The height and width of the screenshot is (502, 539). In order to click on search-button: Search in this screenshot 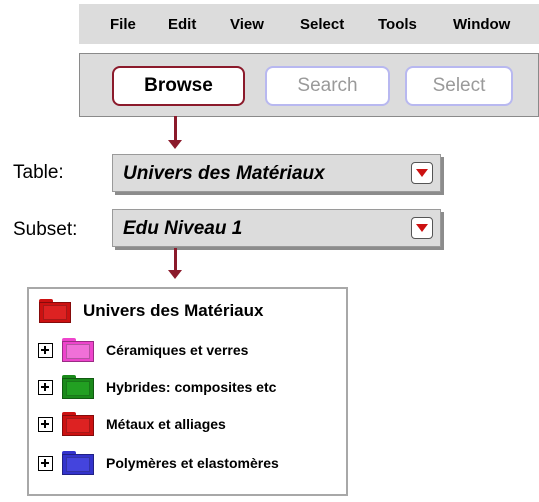, I will do `click(327, 86)`.